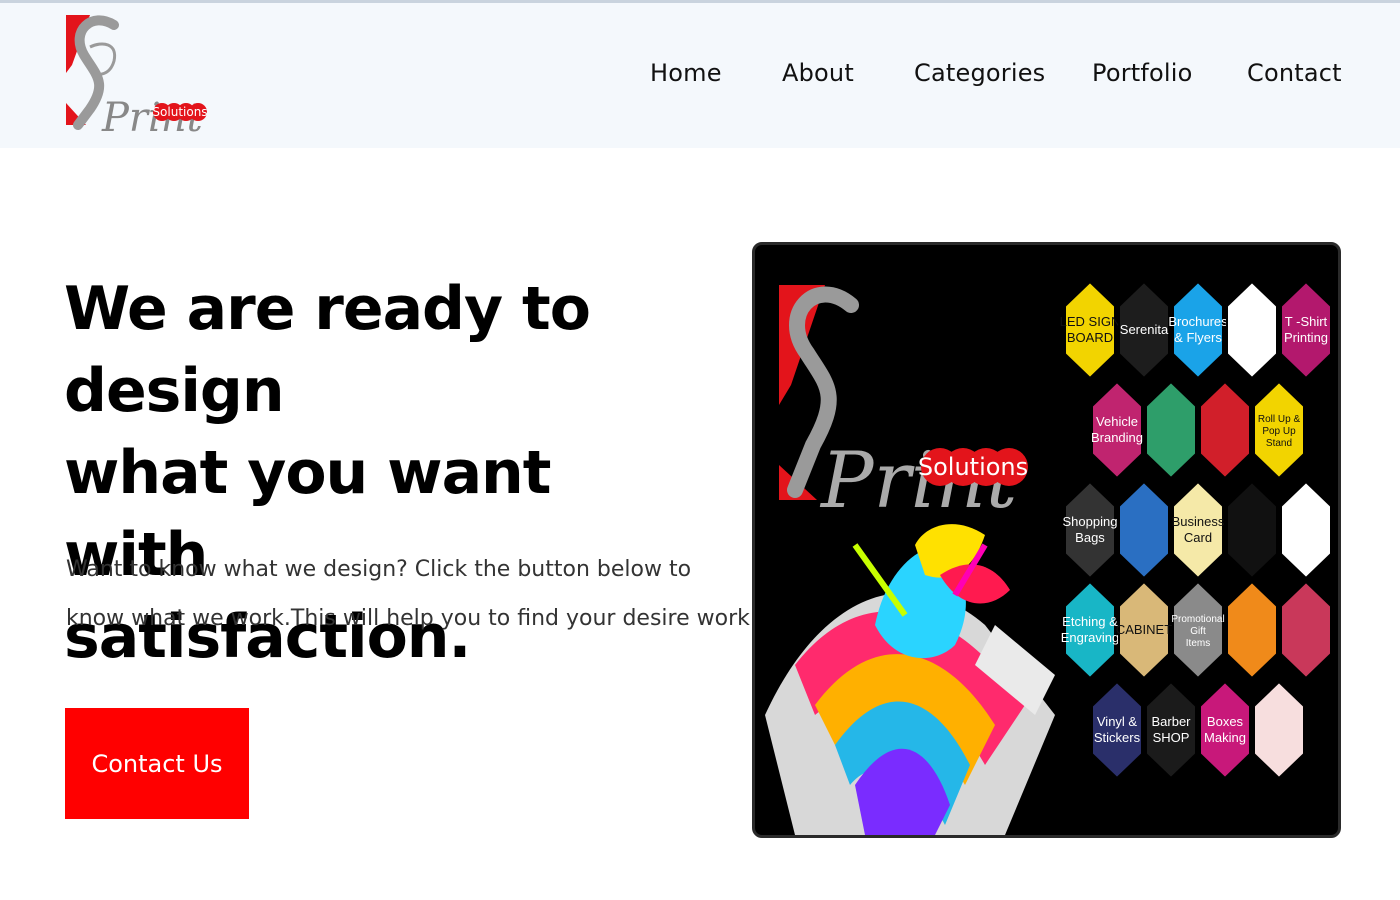  I want to click on service-hexagon-label: LED SIGN BOARD, so click(1090, 329).